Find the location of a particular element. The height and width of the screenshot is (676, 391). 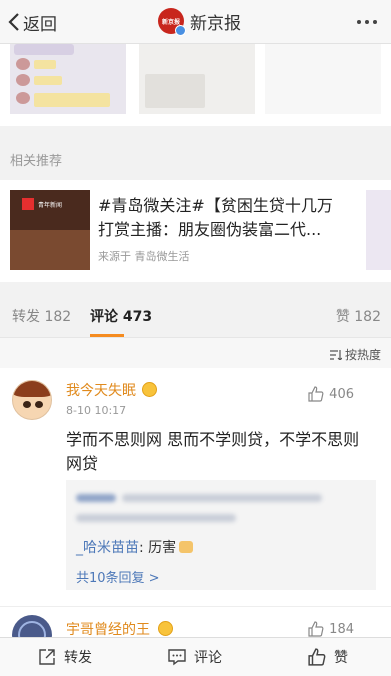

sort-bar: 按热度 is located at coordinates (195, 353).